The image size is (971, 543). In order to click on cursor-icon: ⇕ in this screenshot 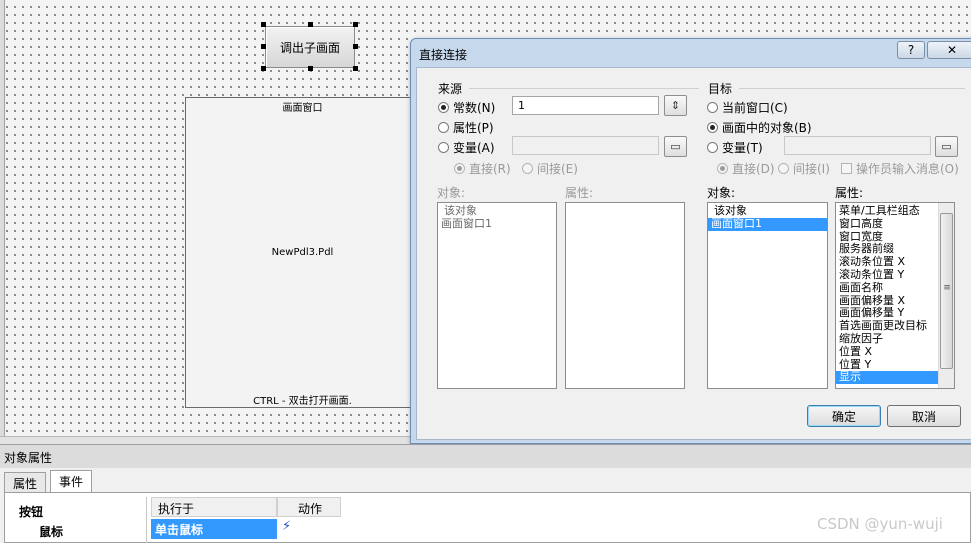, I will do `click(675, 105)`.